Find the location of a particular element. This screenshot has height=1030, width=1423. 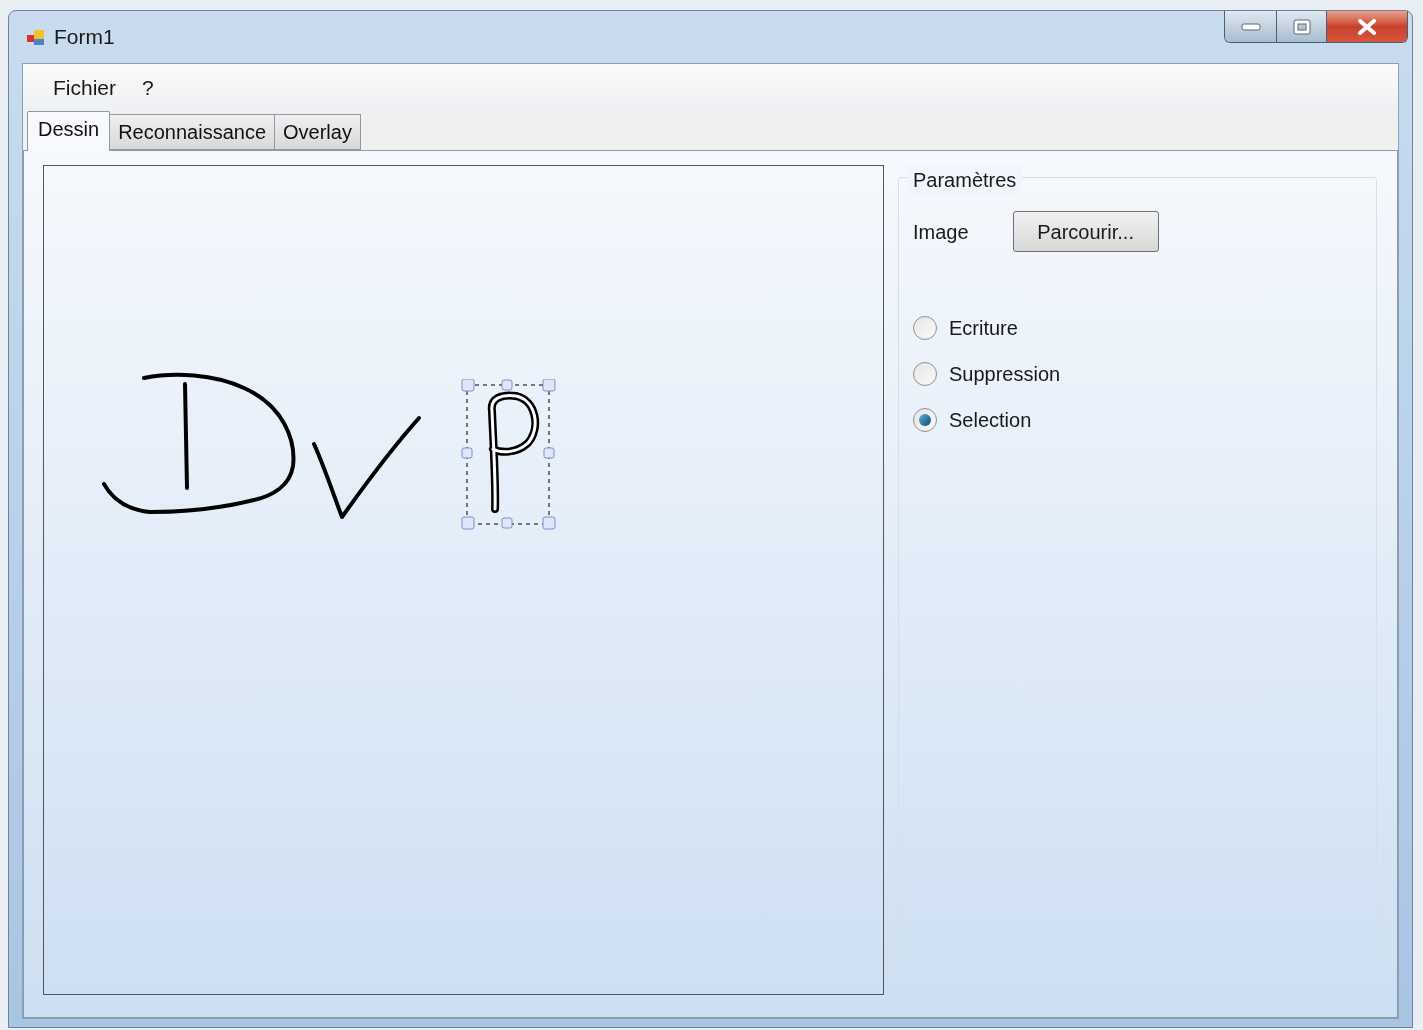

minimize-button is located at coordinates (1251, 26).